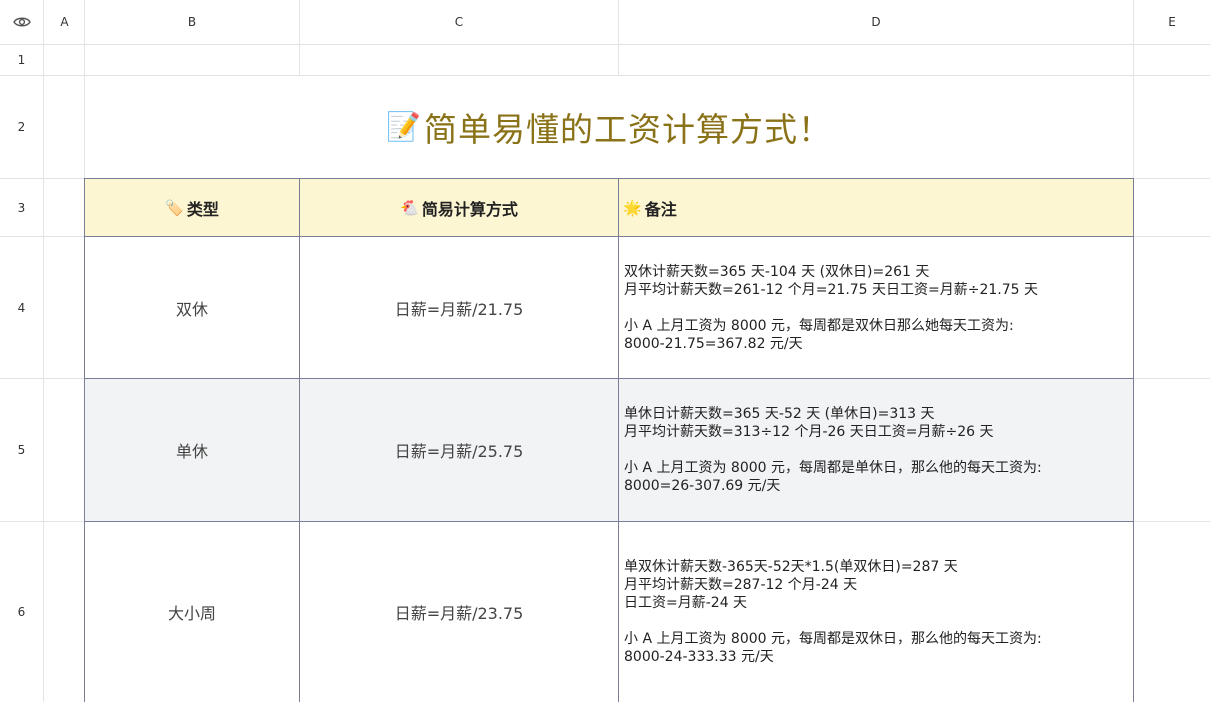 The image size is (1210, 702). I want to click on eye-icon, so click(21, 22).